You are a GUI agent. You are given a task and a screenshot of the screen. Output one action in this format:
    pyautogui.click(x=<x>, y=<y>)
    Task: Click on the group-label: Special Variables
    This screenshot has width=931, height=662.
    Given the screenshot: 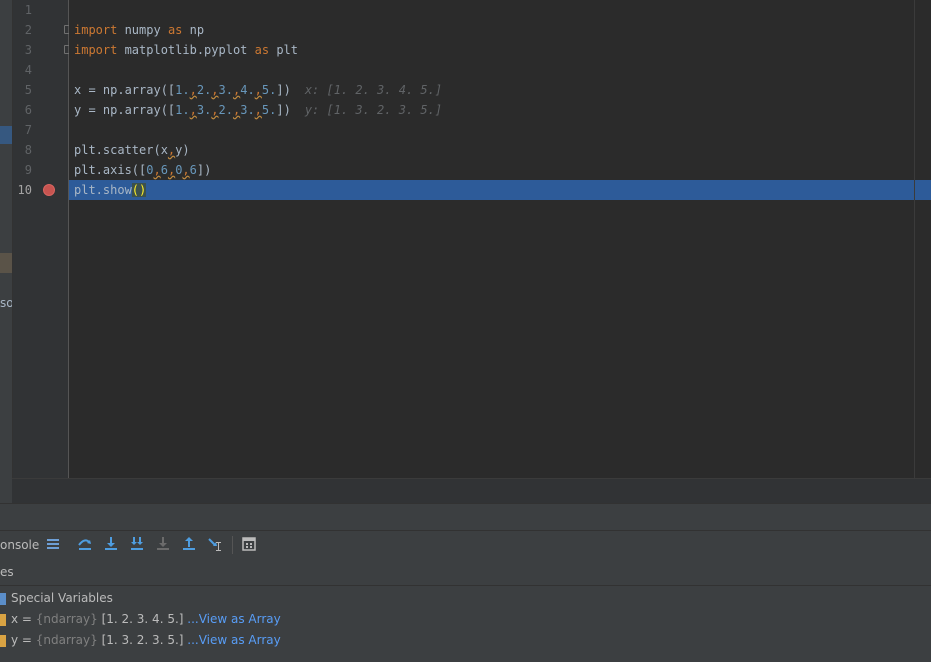 What is the action you would take?
    pyautogui.click(x=62, y=598)
    